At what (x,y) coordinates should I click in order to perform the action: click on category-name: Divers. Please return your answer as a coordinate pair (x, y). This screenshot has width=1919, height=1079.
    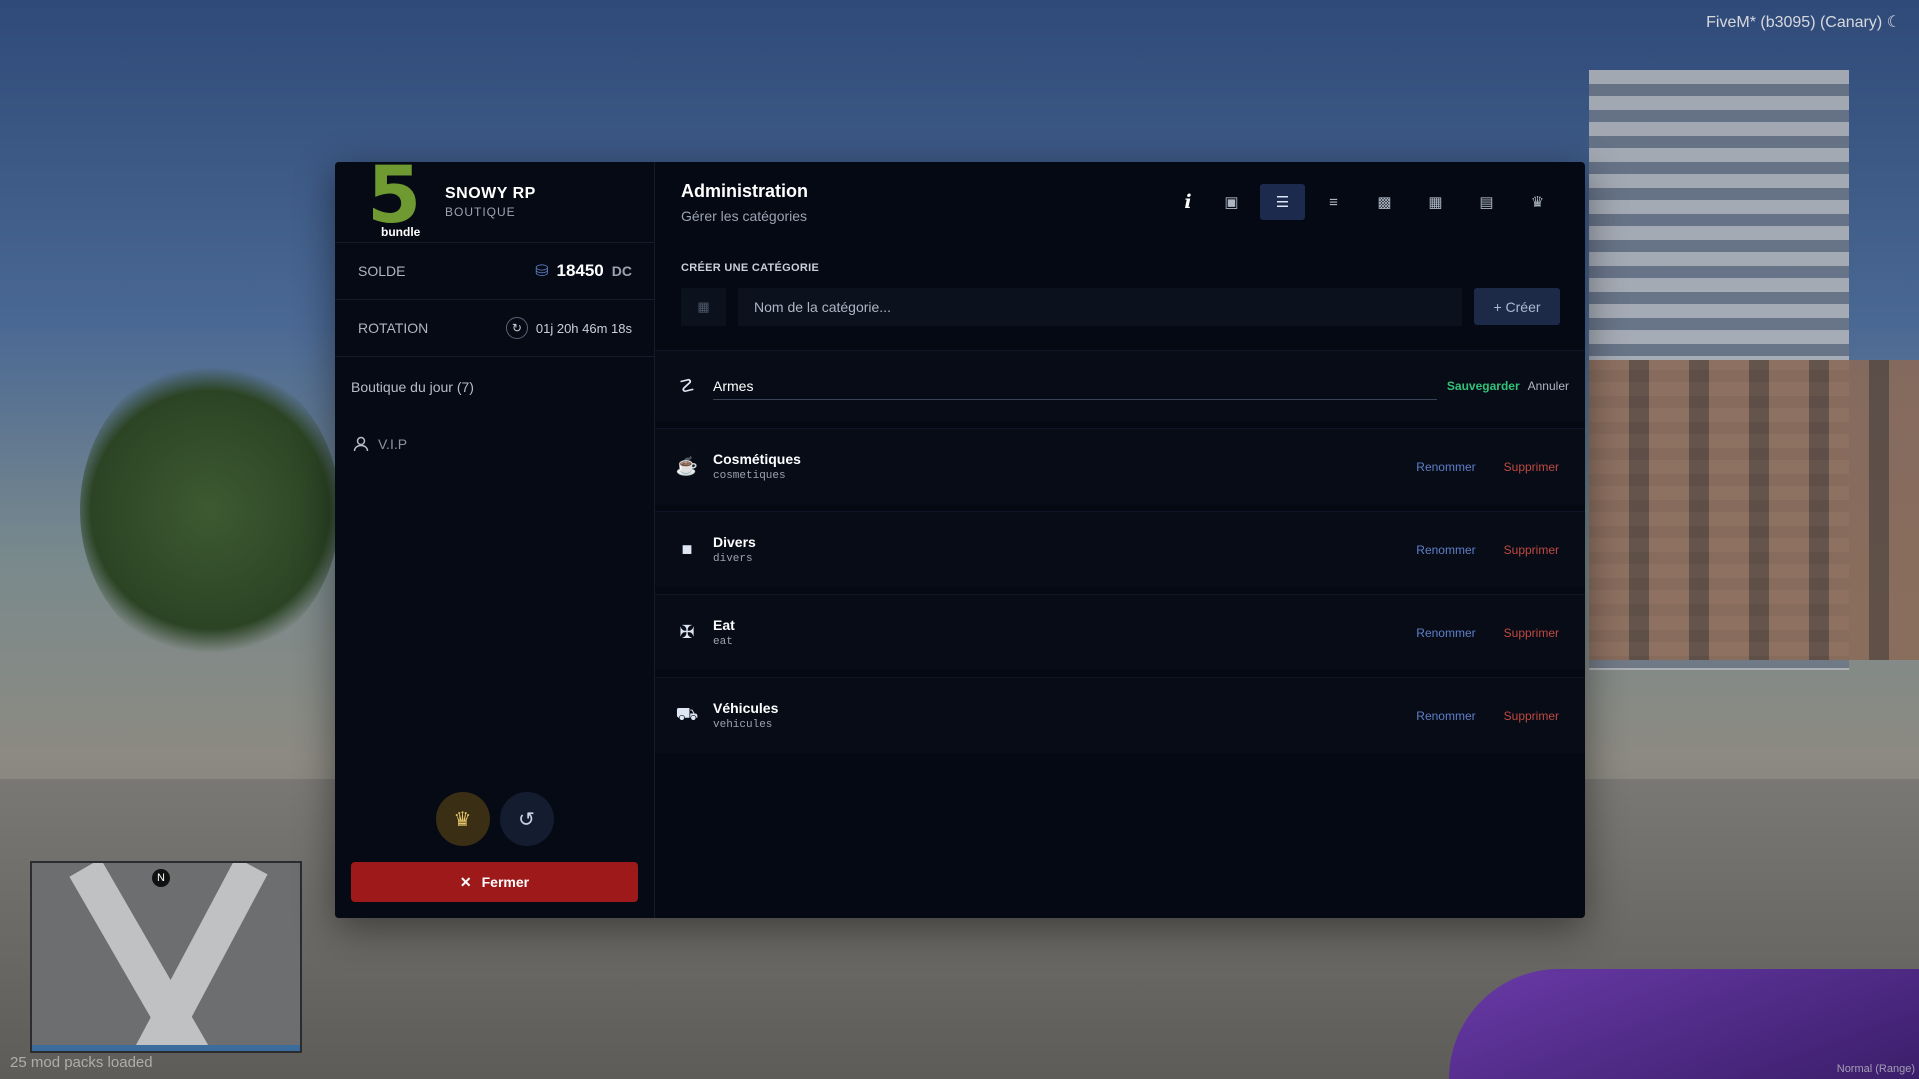
    Looking at the image, I should click on (734, 542).